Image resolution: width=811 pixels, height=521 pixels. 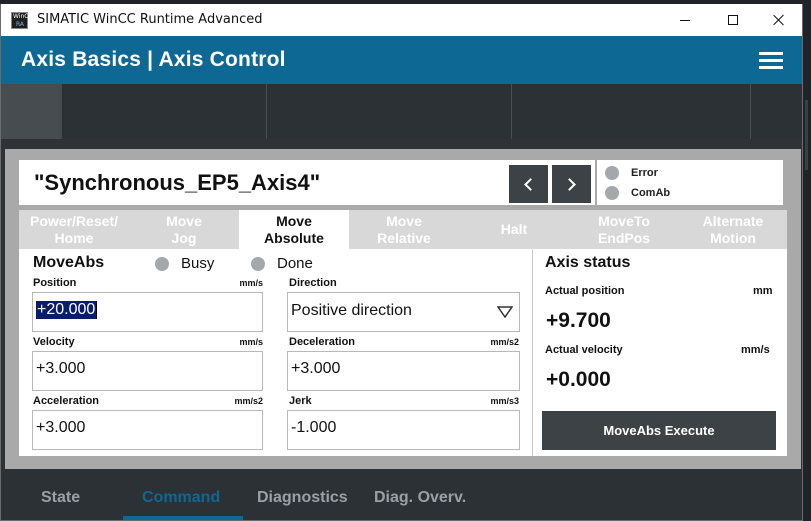 I want to click on close-icon, so click(x=779, y=20).